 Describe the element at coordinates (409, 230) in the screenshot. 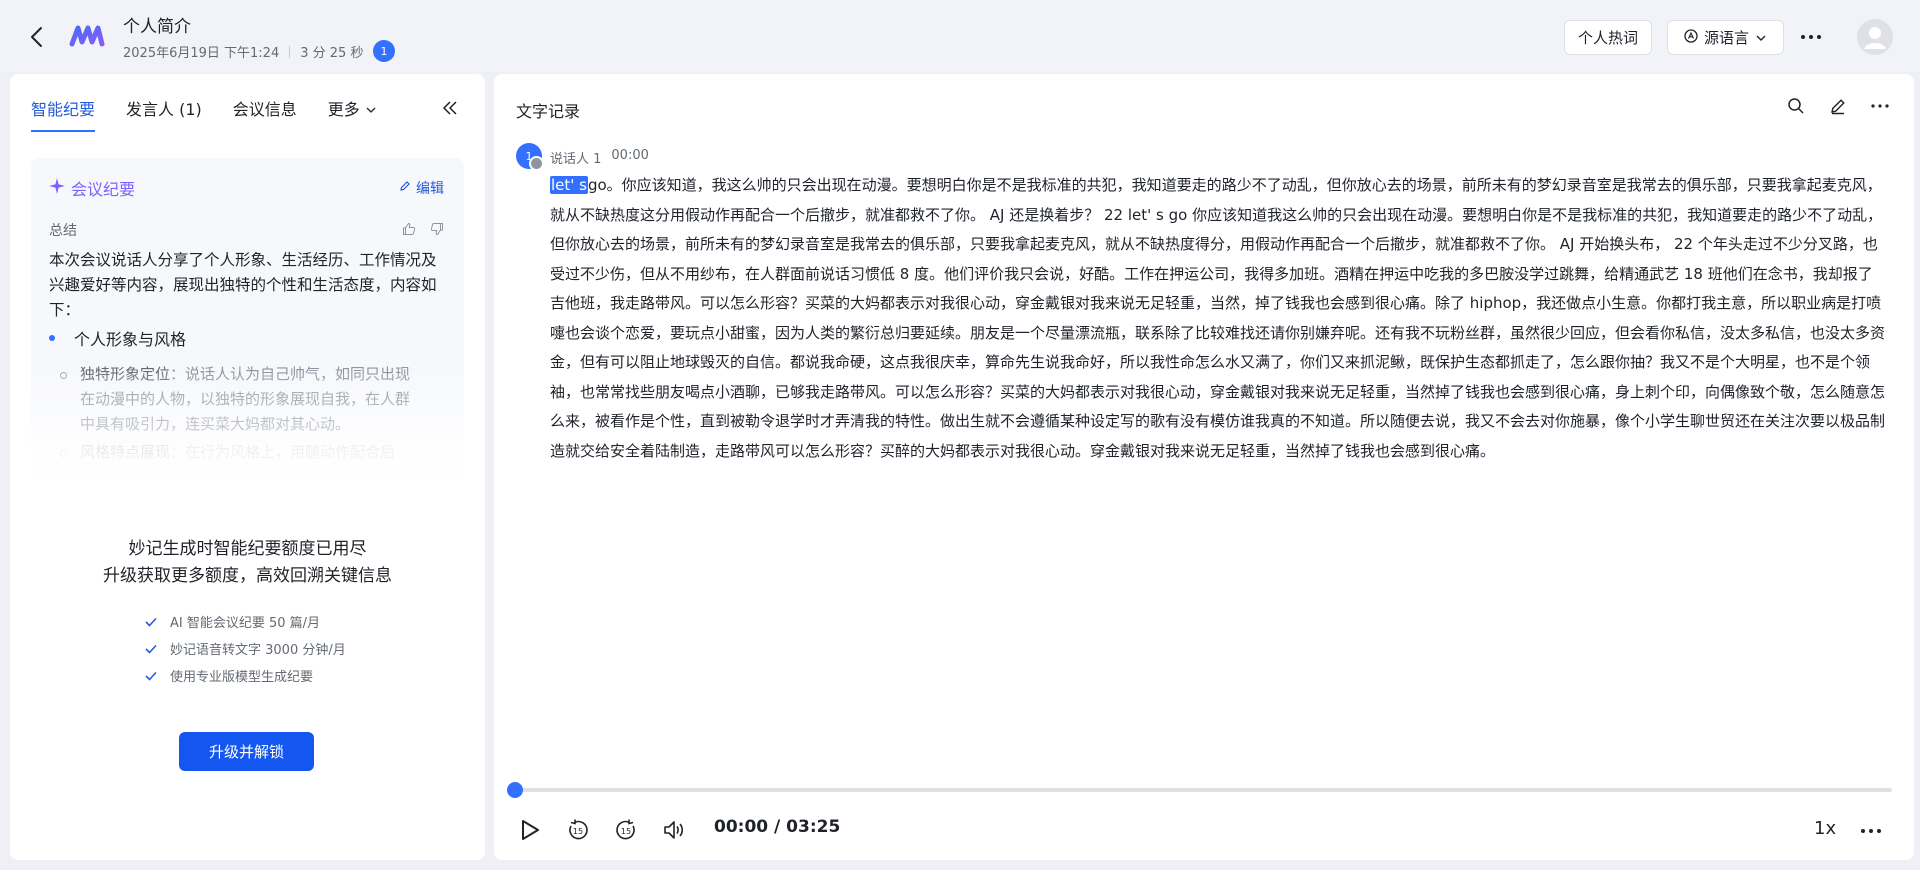

I see `thumbs-up-icon` at that location.